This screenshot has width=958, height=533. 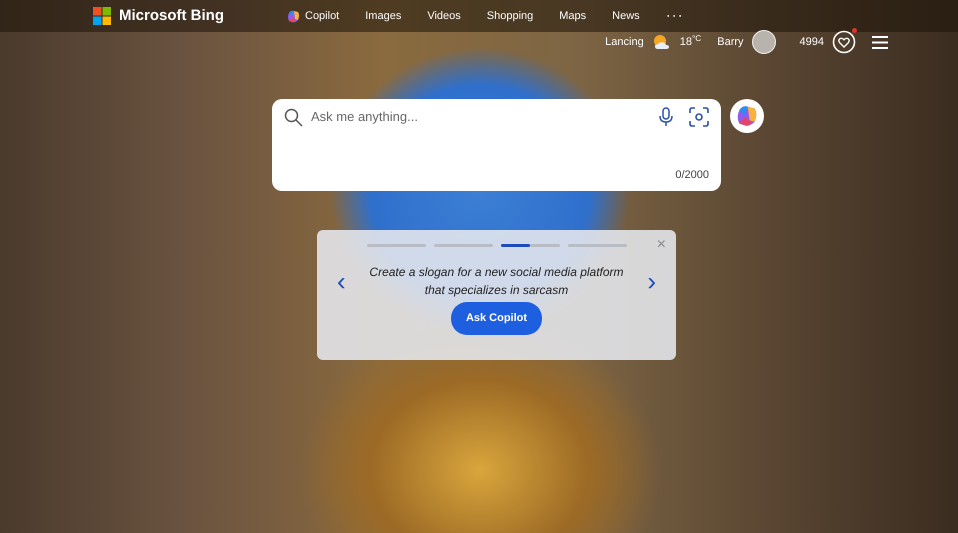 What do you see at coordinates (573, 16) in the screenshot?
I see `nav-link: Maps` at bounding box center [573, 16].